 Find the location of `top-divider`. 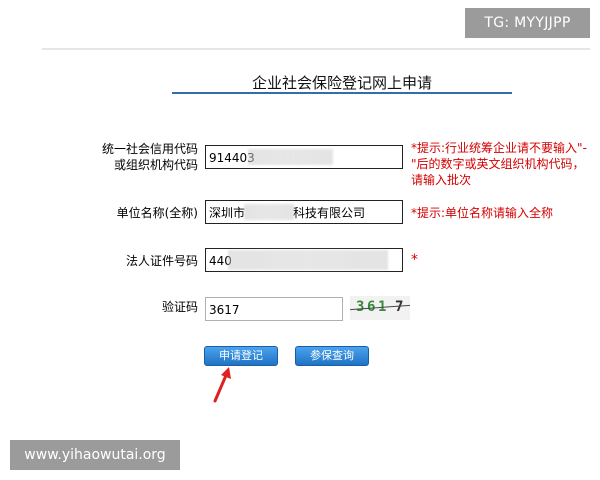

top-divider is located at coordinates (316, 49).